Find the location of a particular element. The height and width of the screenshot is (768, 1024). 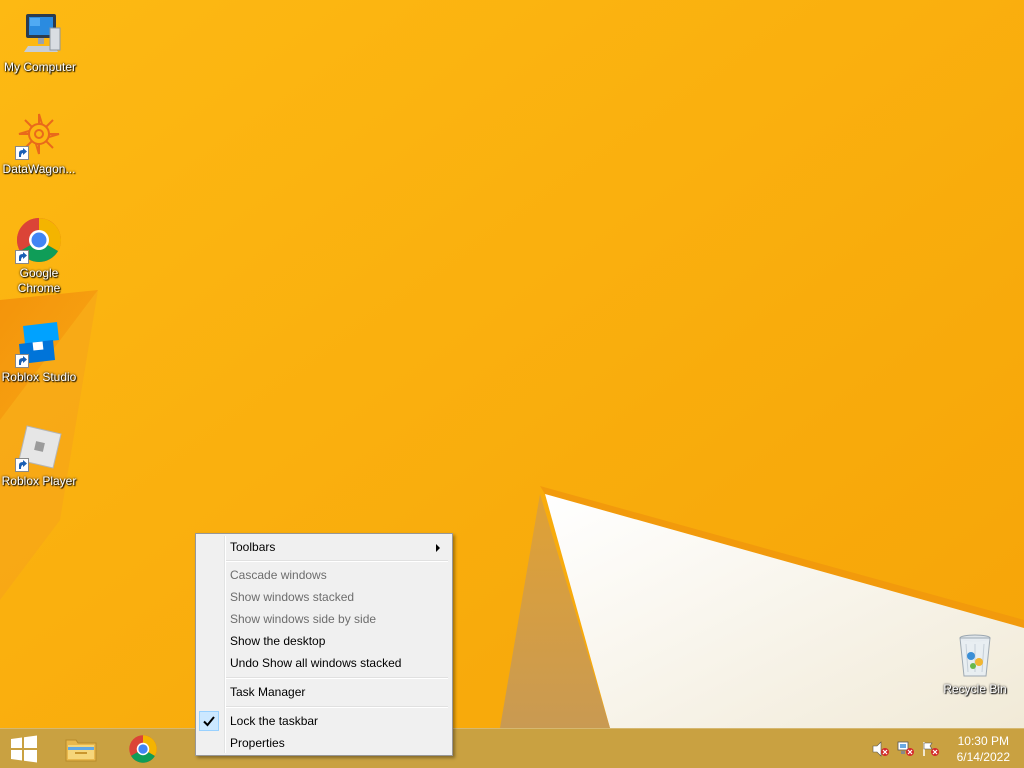

menu-item-undo-show-all-windows-stacked: Undo Show all windows stacked is located at coordinates (324, 663).